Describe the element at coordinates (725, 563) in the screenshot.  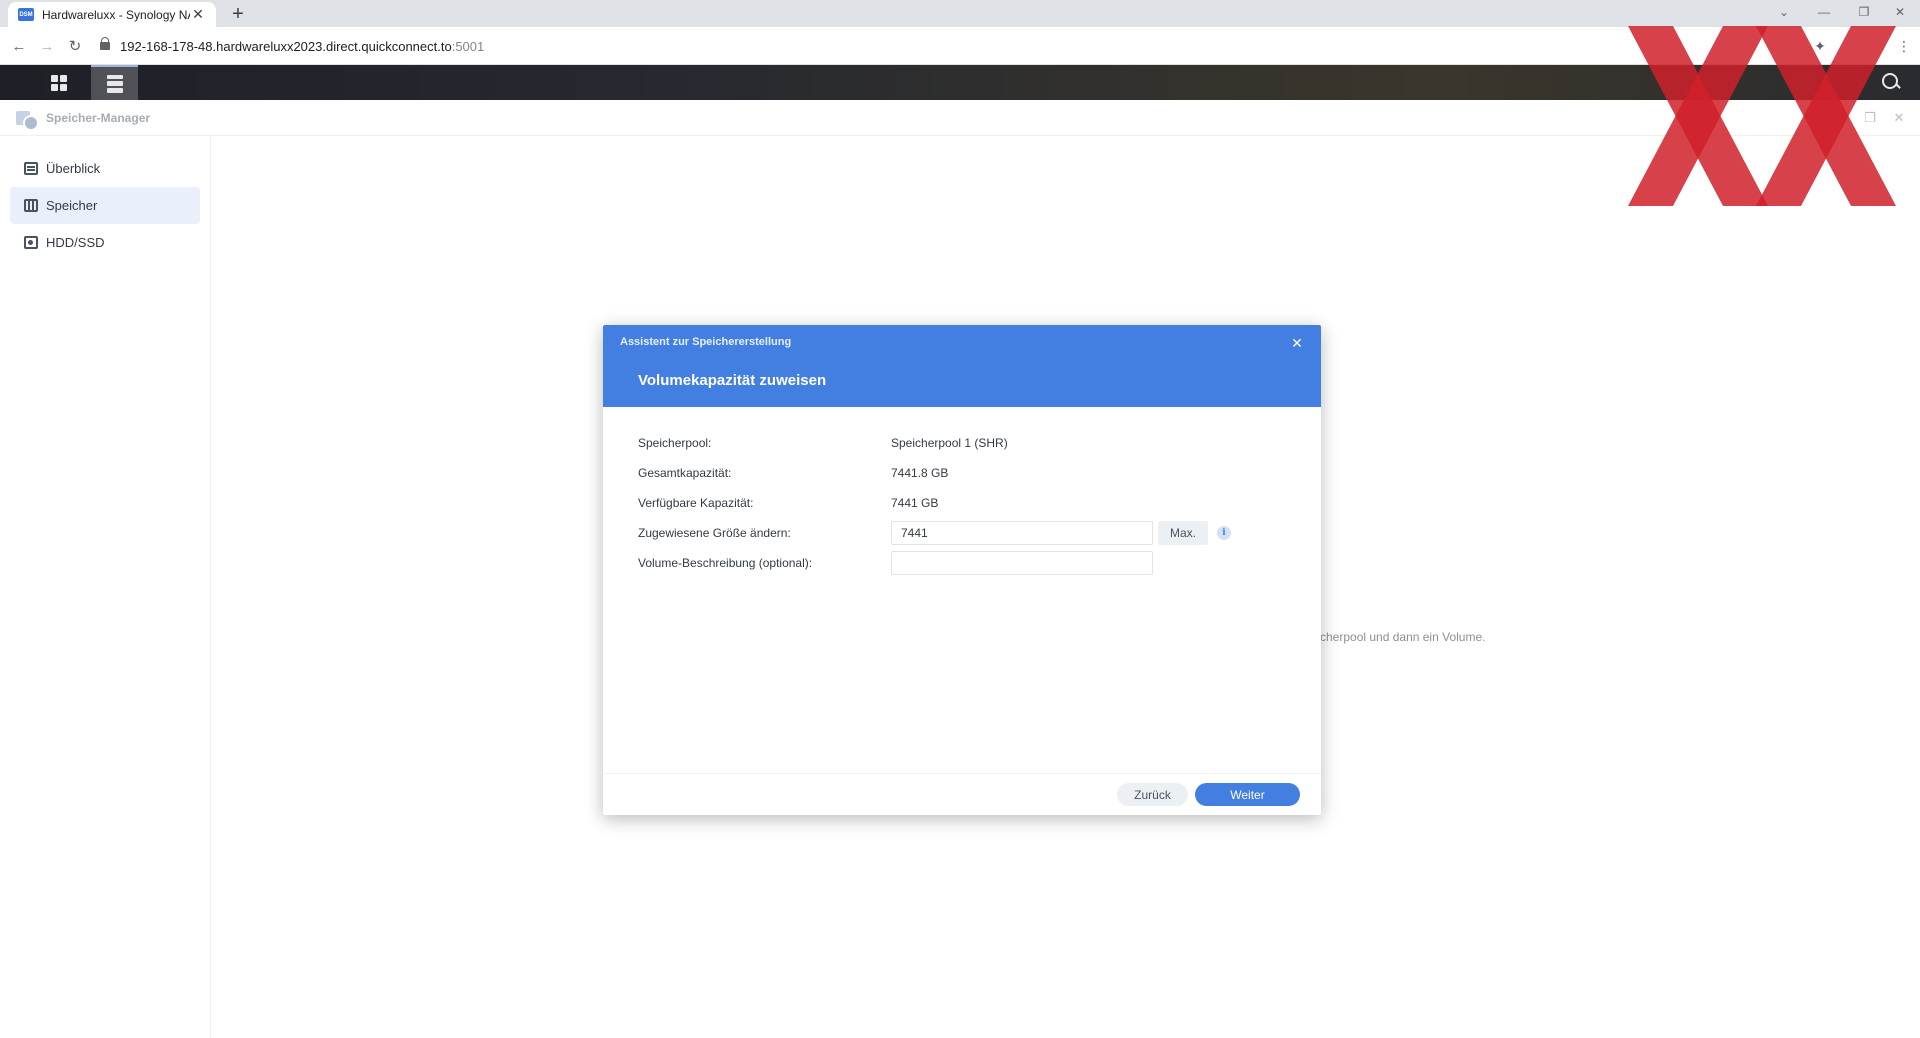
I see `description-label: Volume-Beschreibung (optional):` at that location.